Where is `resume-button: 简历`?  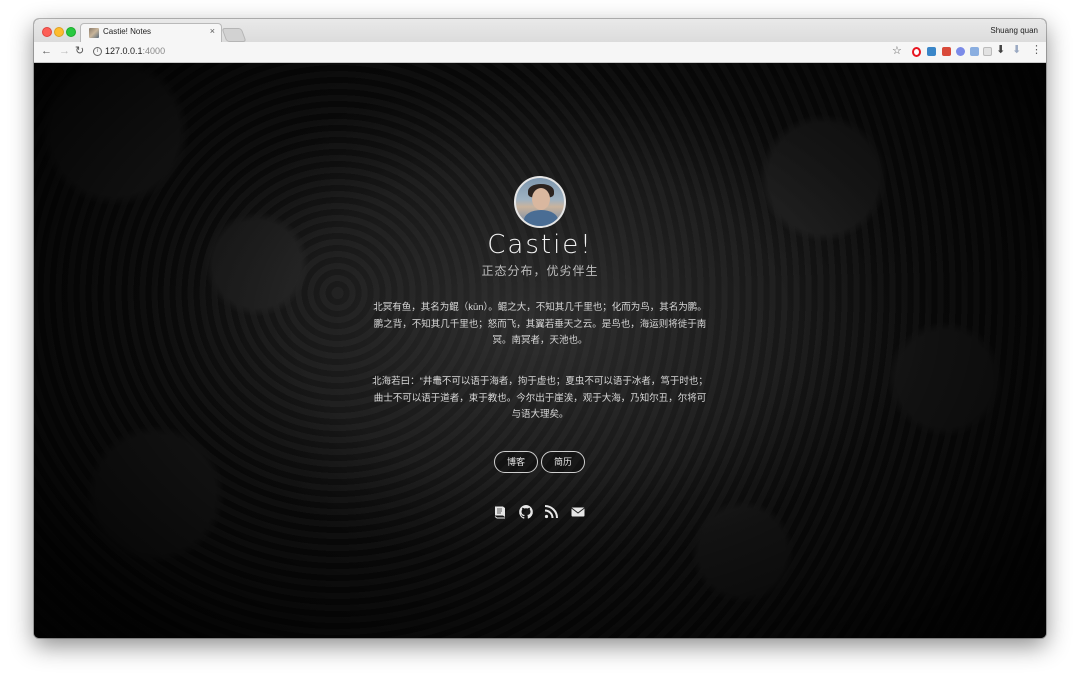
resume-button: 简历 is located at coordinates (563, 462).